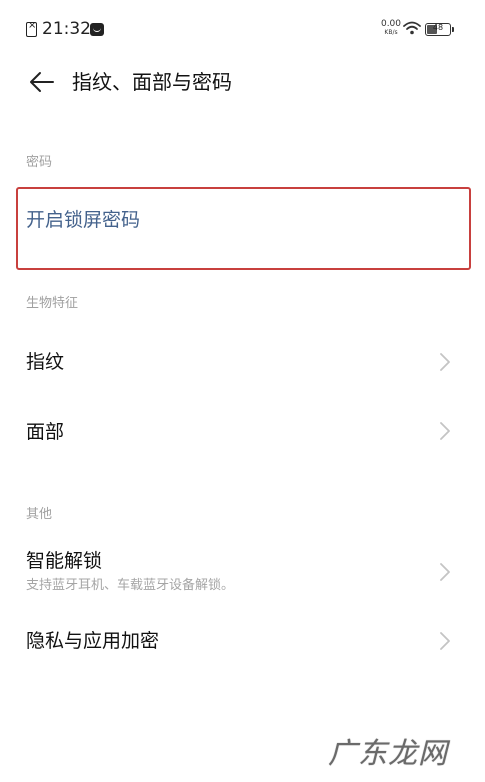  I want to click on section-header-password: 密码, so click(39, 162).